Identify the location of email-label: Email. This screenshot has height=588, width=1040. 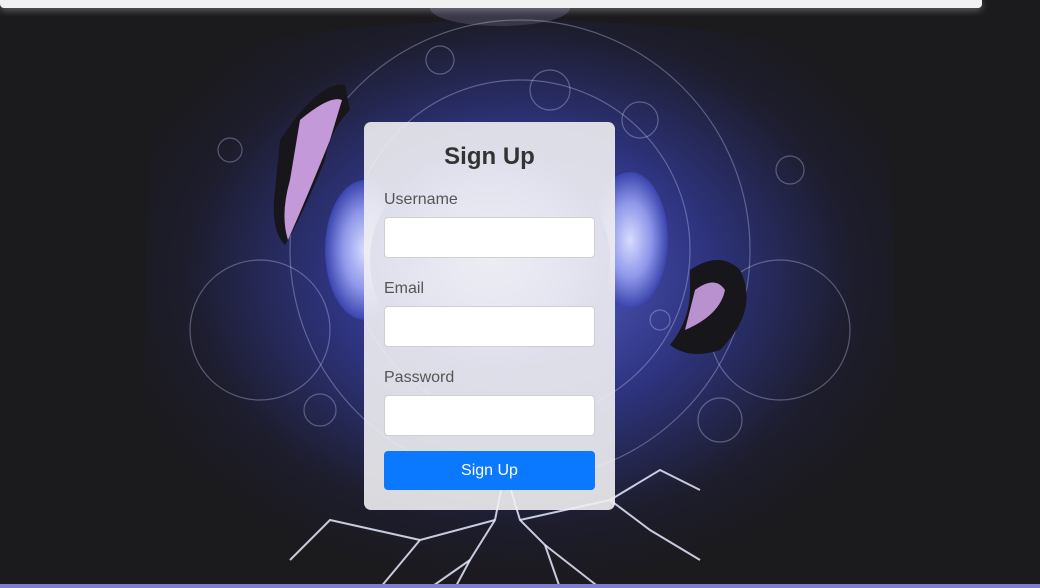
(404, 288).